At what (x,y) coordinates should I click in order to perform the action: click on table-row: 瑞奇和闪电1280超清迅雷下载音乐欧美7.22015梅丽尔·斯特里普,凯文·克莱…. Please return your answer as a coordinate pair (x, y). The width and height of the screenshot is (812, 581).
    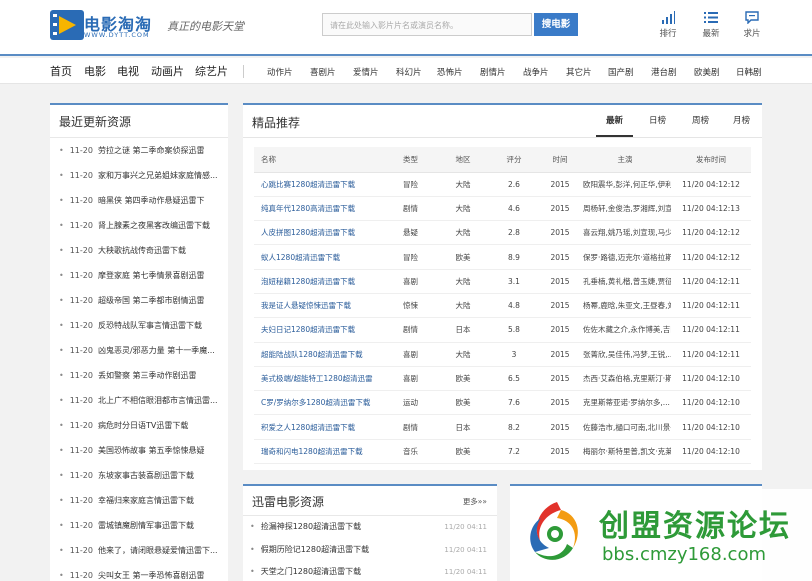
    Looking at the image, I should click on (502, 452).